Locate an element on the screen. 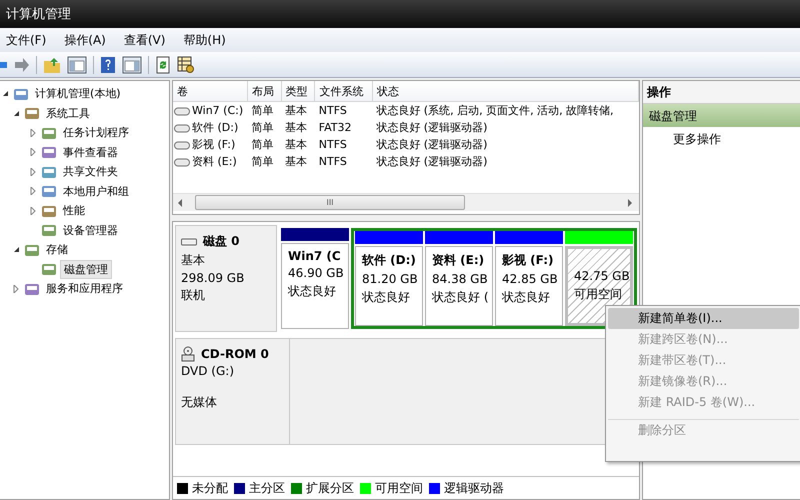 This screenshot has width=800, height=500. partition-name: 资料 (E:) is located at coordinates (459, 260).